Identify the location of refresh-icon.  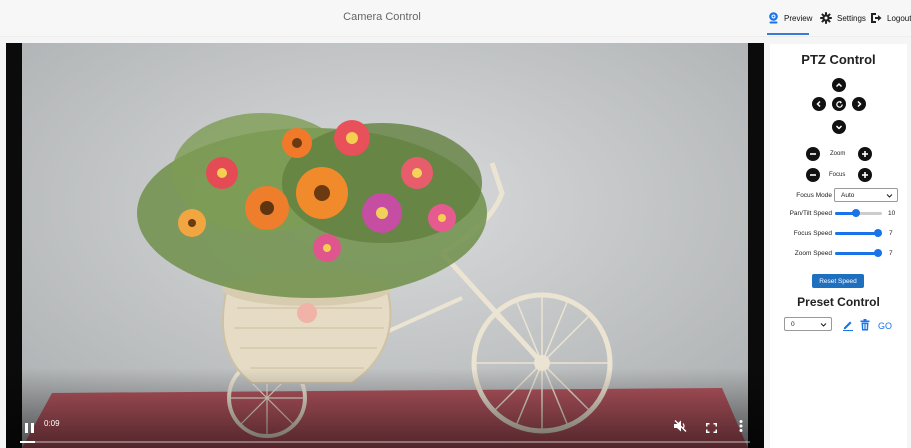
(839, 104).